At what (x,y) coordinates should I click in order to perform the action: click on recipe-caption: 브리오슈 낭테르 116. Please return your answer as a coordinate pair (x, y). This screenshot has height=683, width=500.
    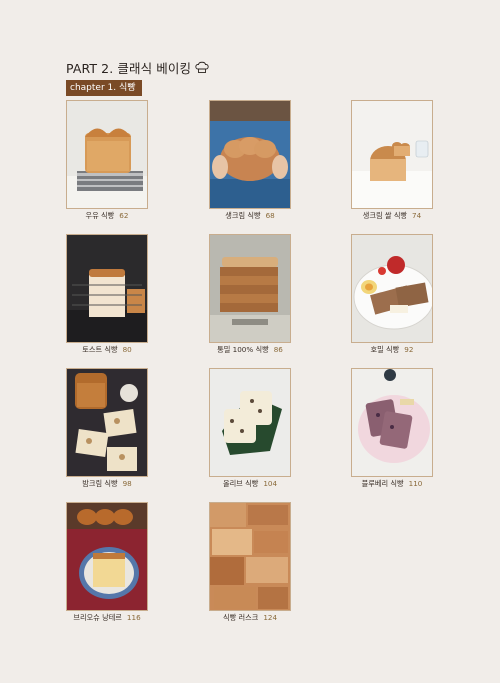
    Looking at the image, I should click on (107, 618).